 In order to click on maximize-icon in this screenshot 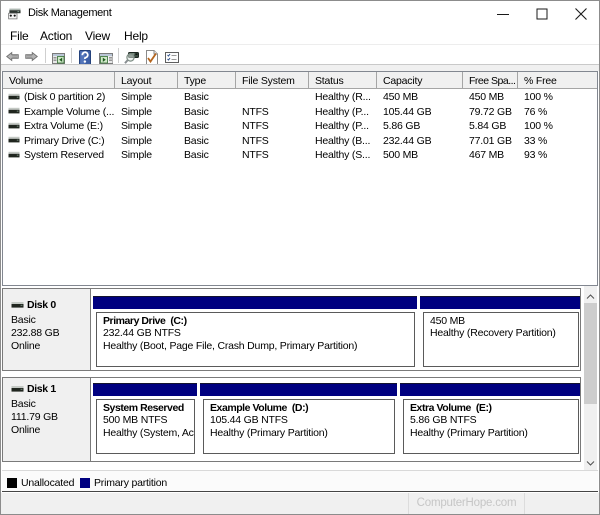, I will do `click(541, 13)`.